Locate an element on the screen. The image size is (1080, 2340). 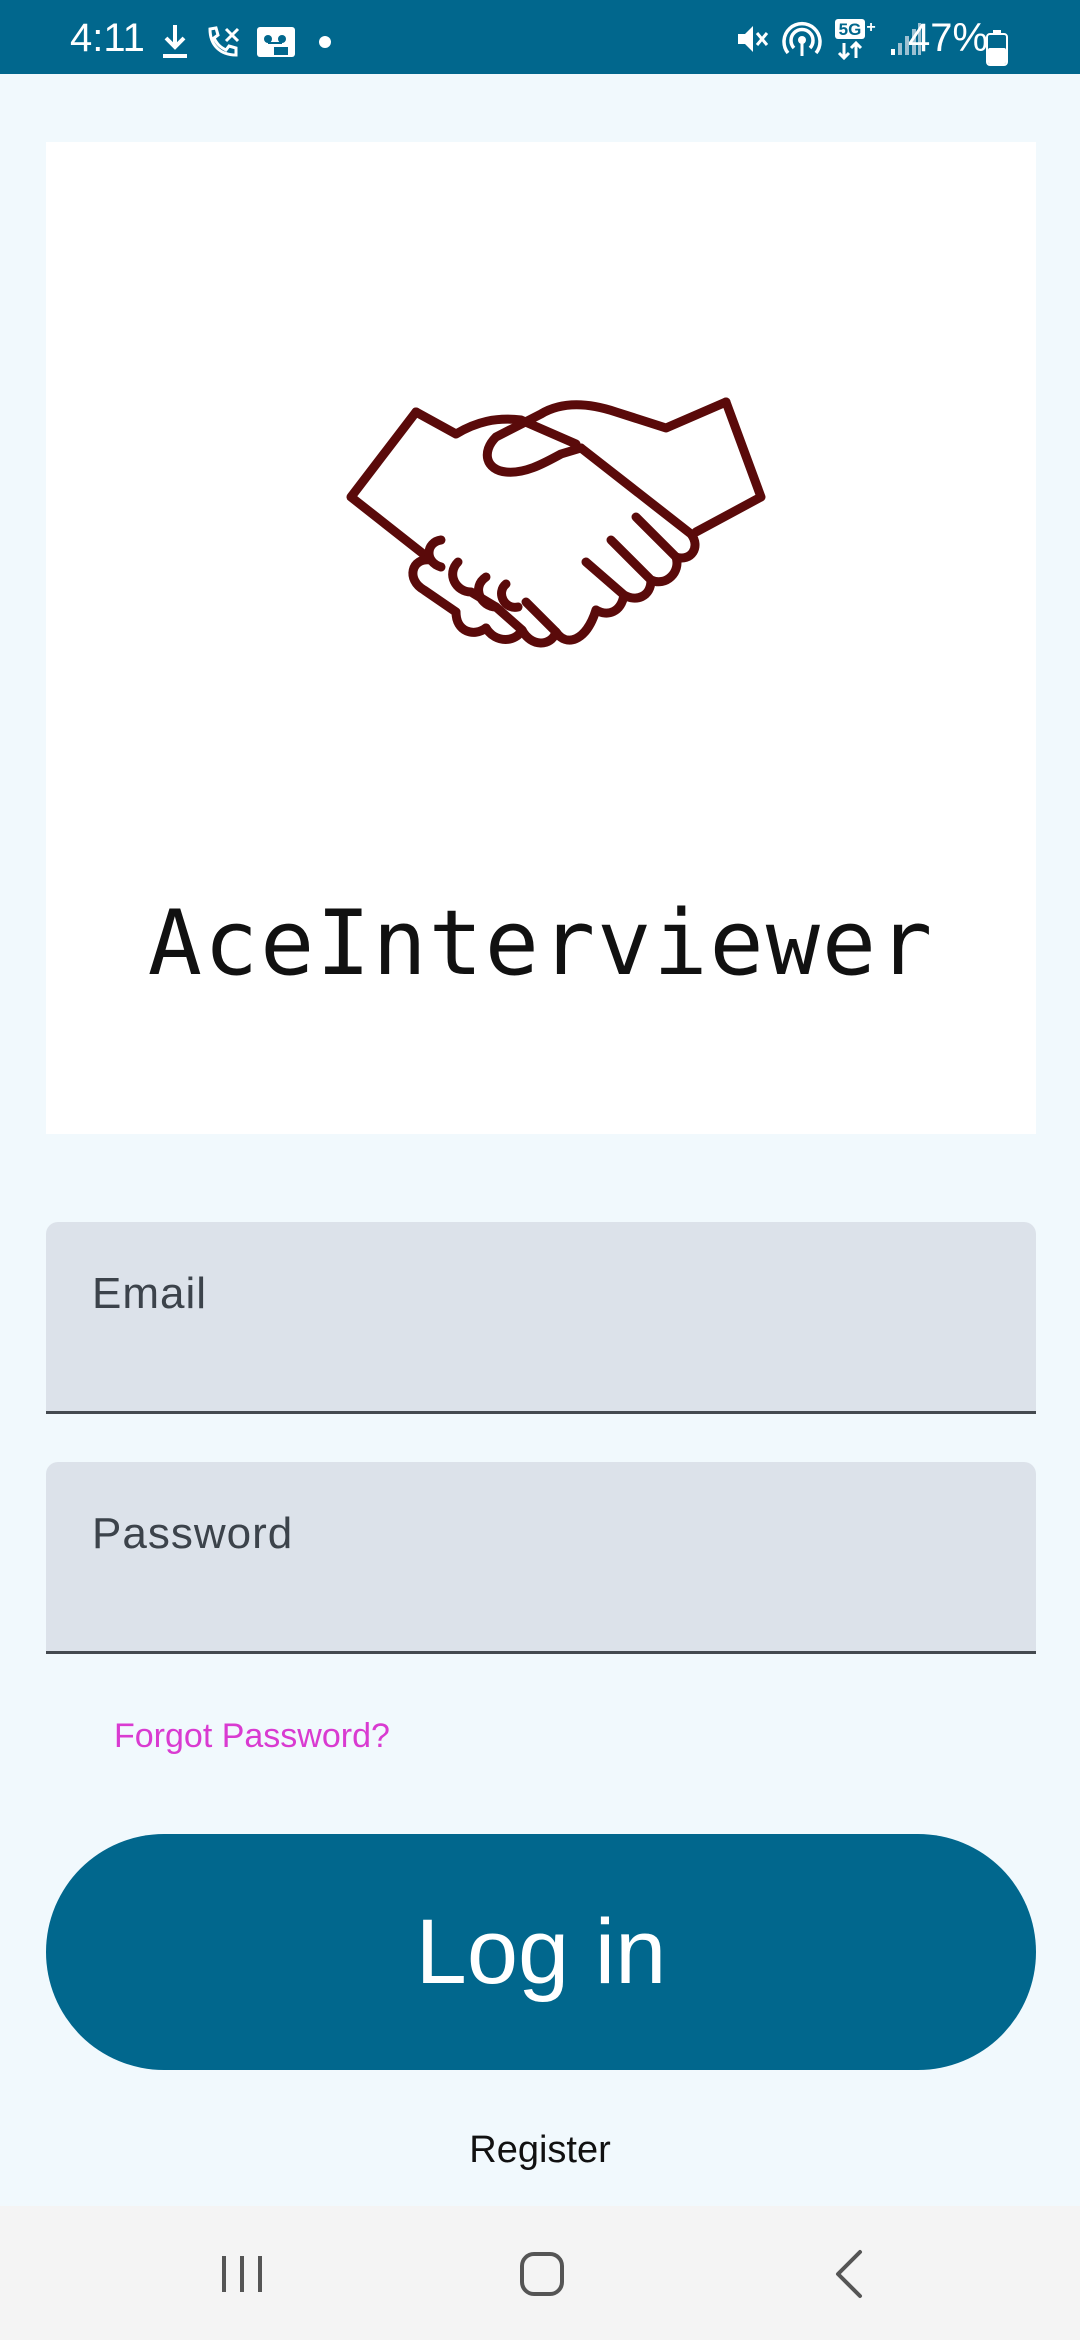
email-field is located at coordinates (541, 1316).